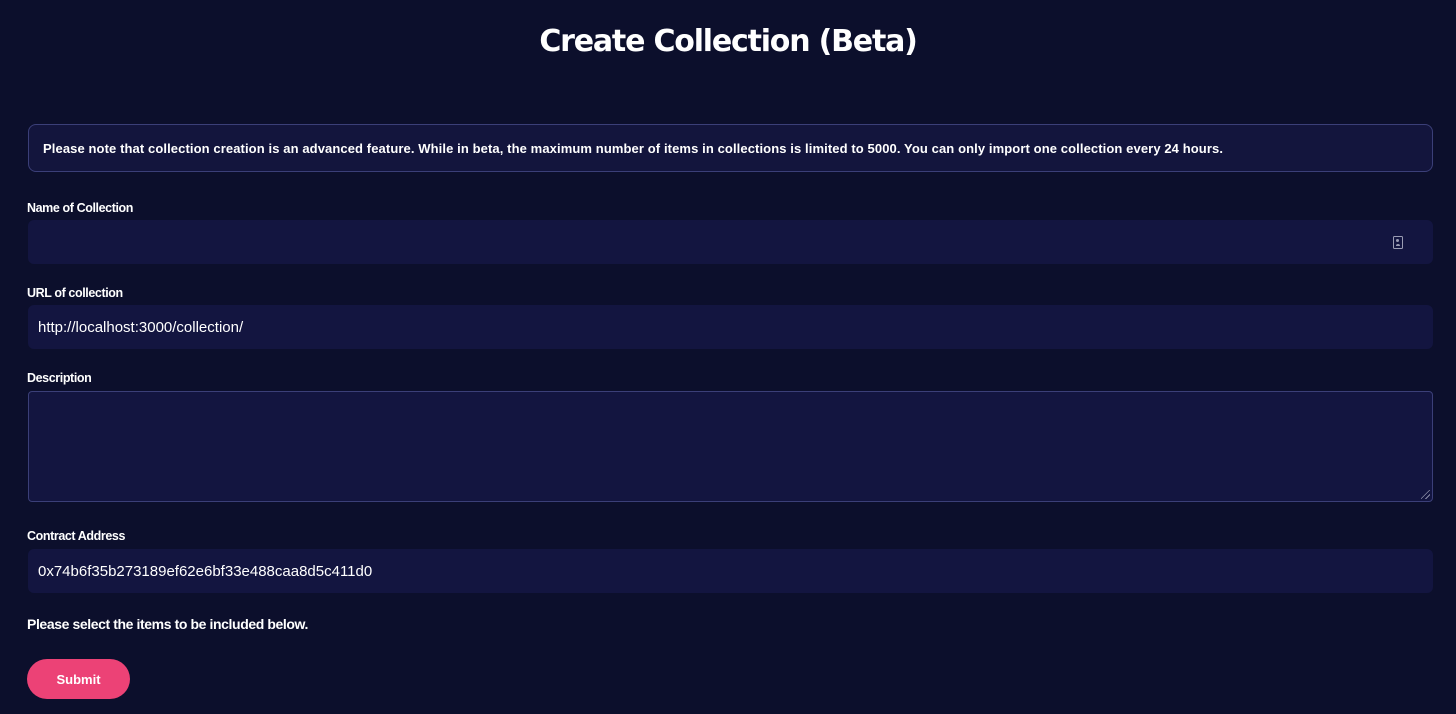 This screenshot has height=714, width=1456. Describe the element at coordinates (78, 679) in the screenshot. I see `submit-button: Submit` at that location.